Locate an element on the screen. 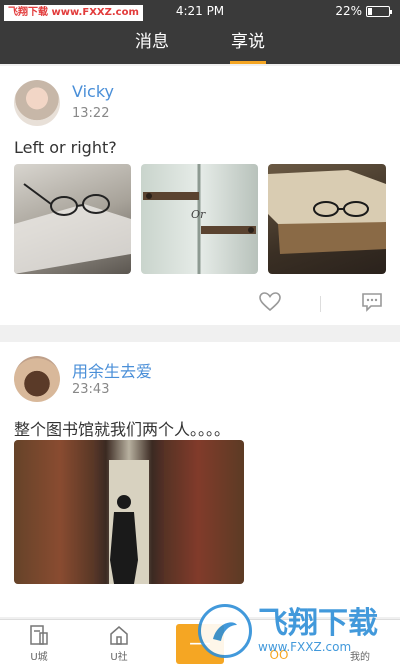 The image size is (400, 667). action-divider is located at coordinates (320, 304).